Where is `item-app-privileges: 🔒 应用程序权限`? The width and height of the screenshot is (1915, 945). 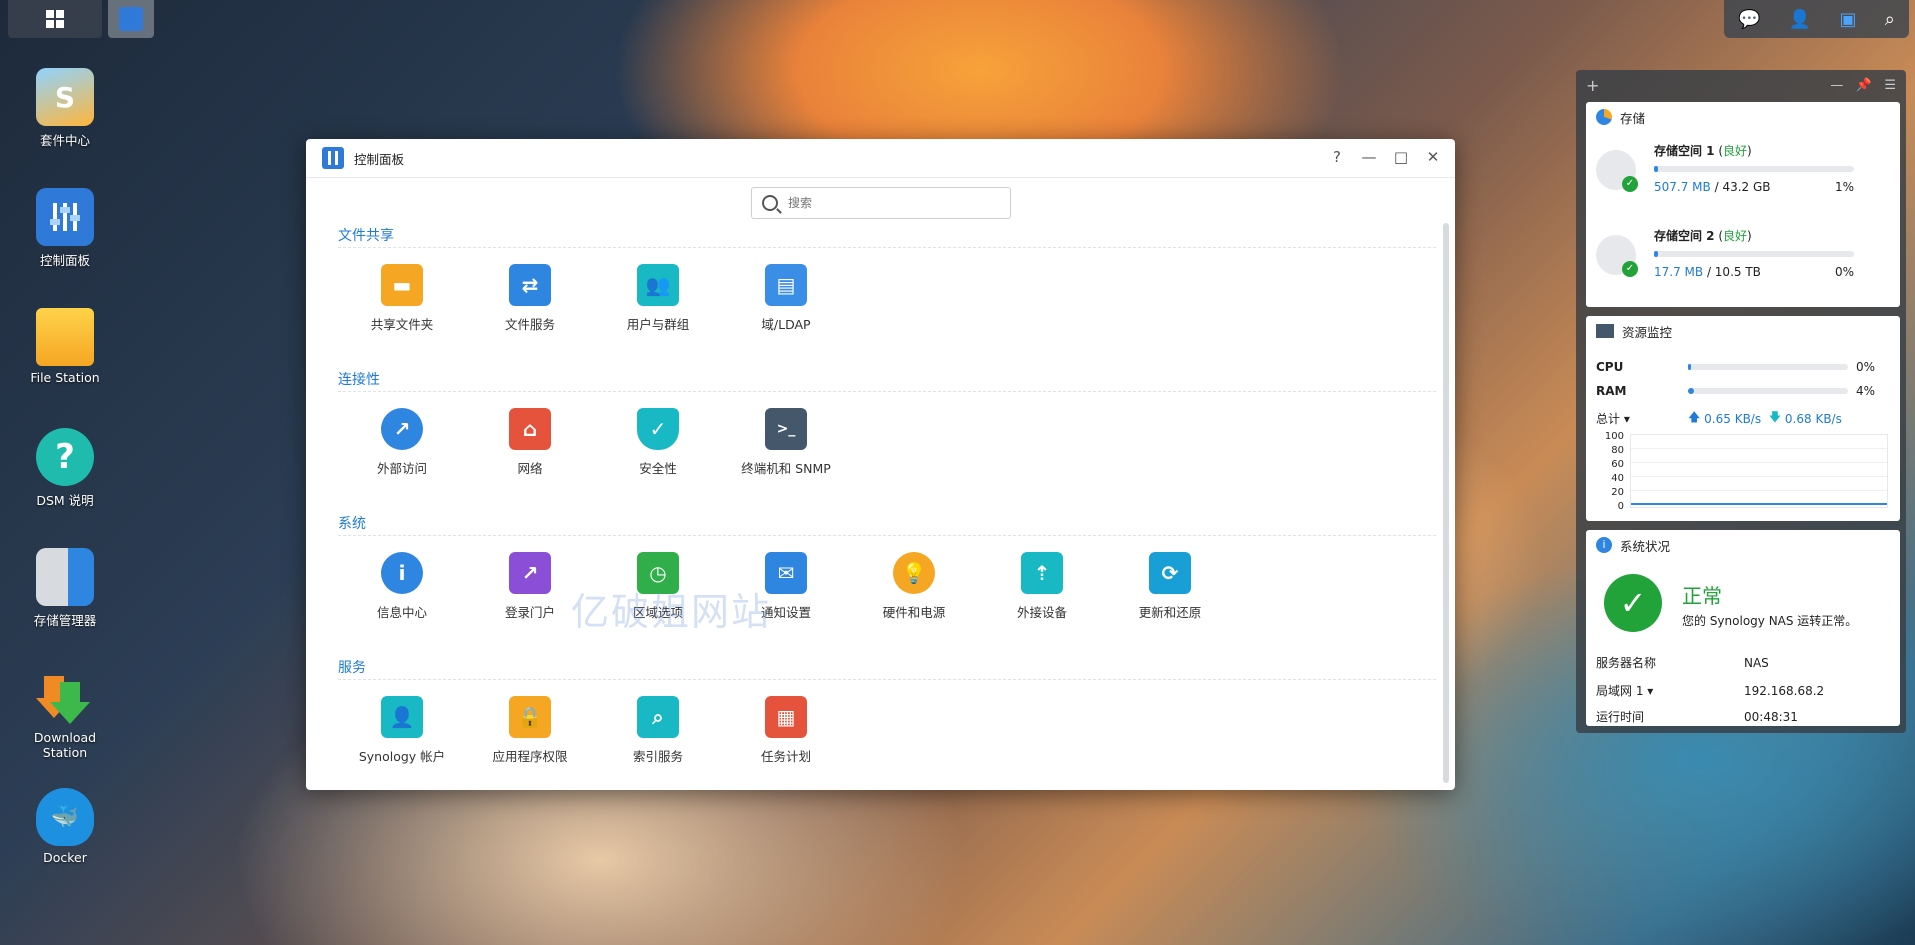
item-app-privileges: 🔒 应用程序权限 is located at coordinates (530, 730).